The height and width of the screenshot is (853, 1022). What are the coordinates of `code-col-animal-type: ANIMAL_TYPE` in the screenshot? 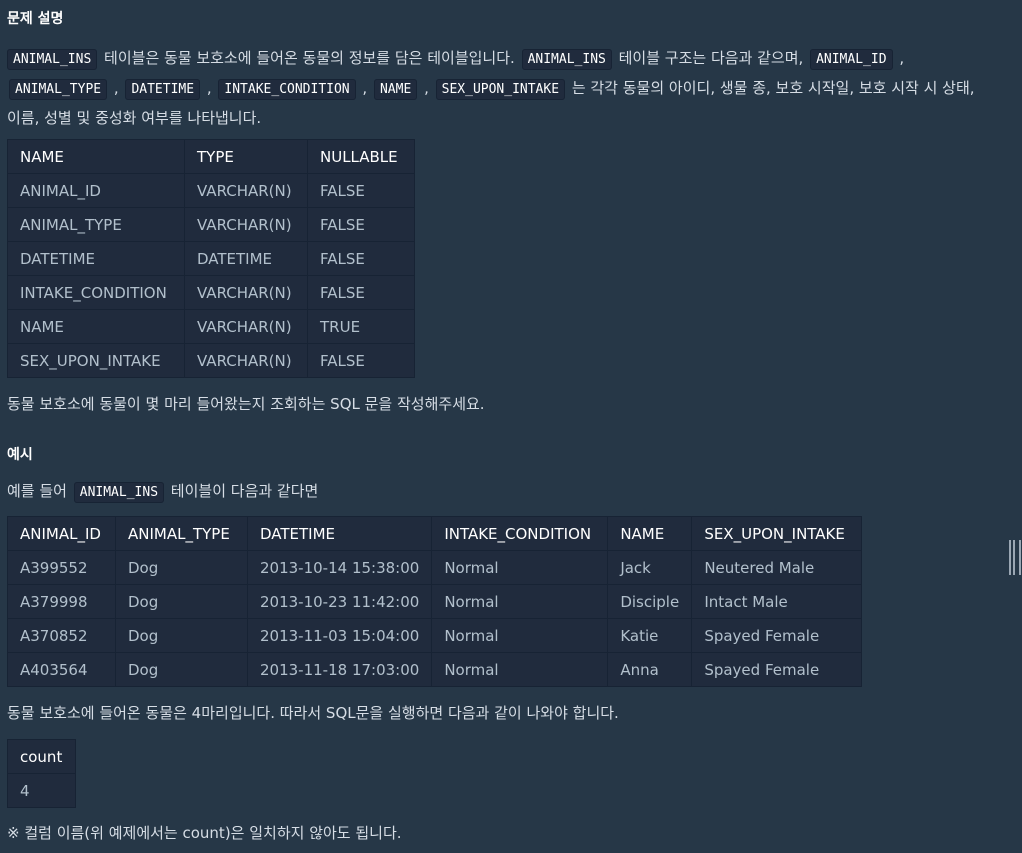 It's located at (58, 89).